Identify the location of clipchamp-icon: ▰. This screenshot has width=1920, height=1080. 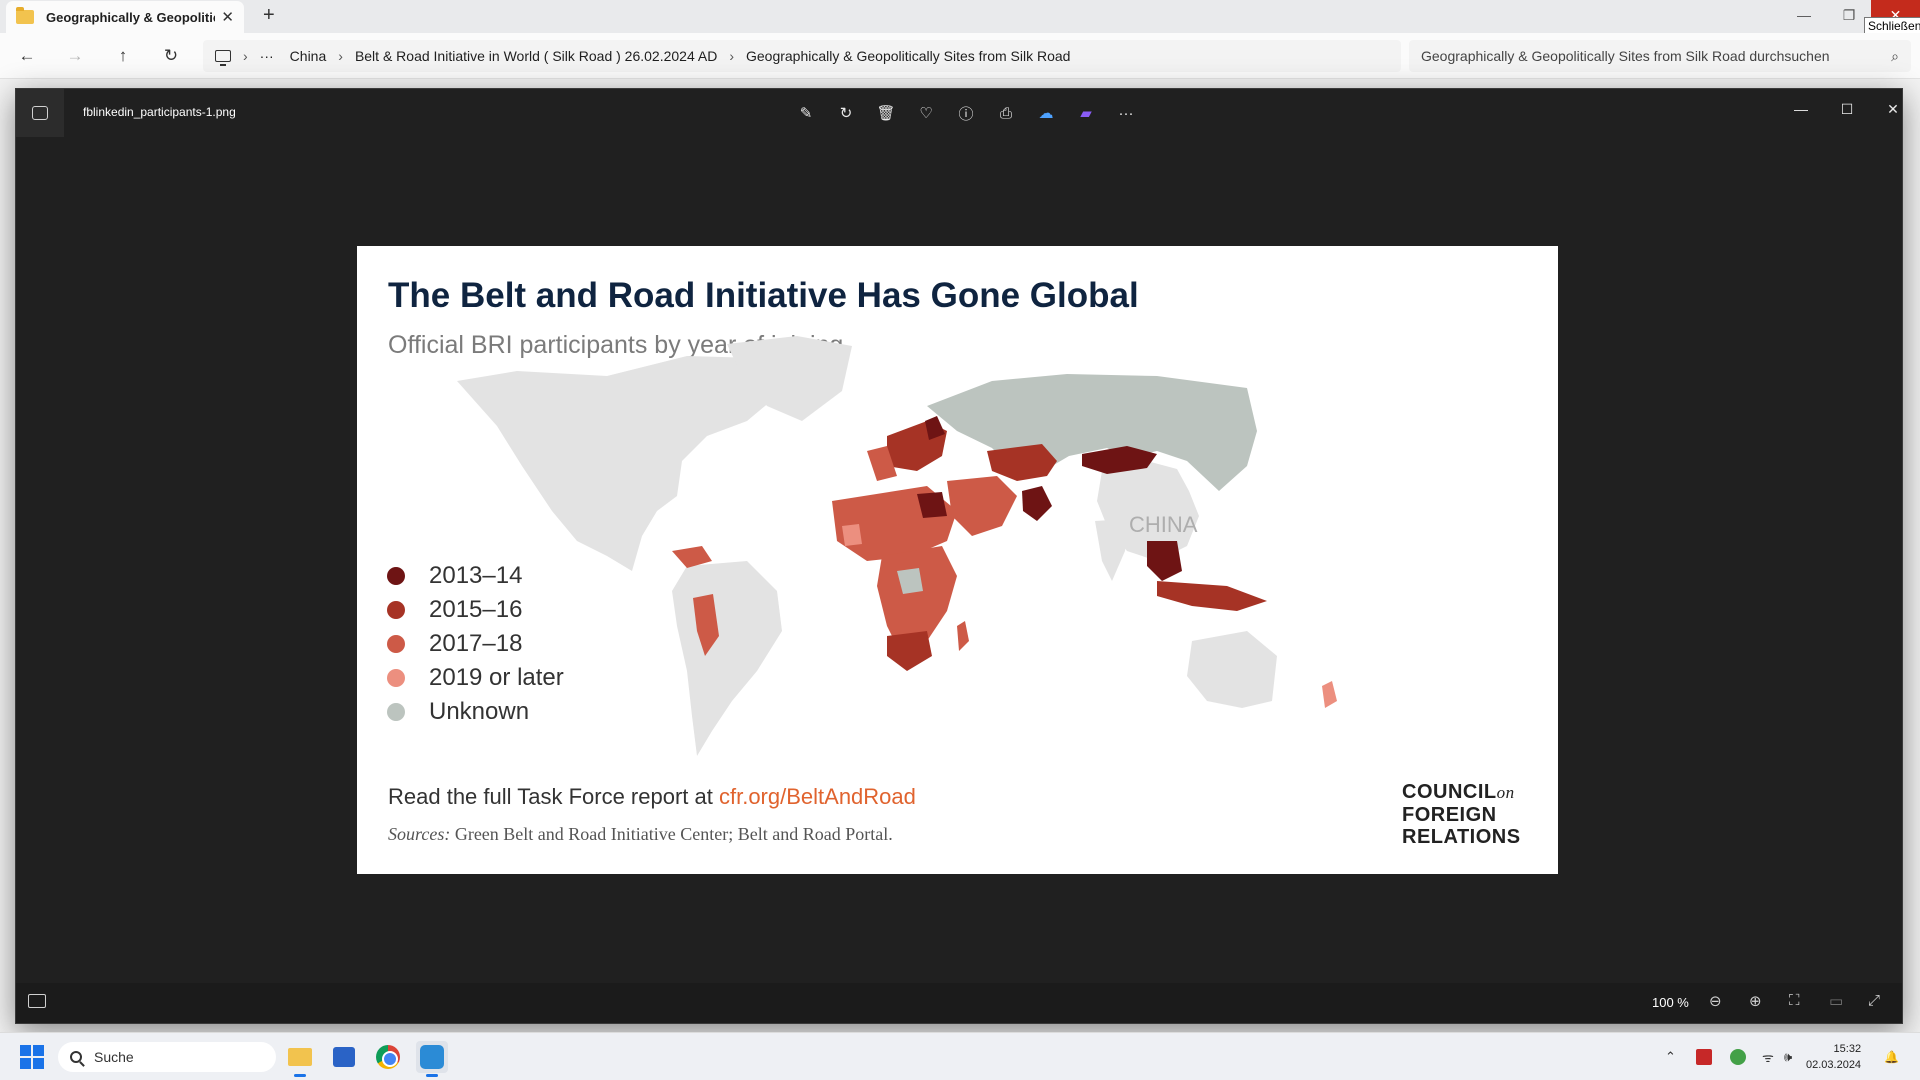
(1086, 113).